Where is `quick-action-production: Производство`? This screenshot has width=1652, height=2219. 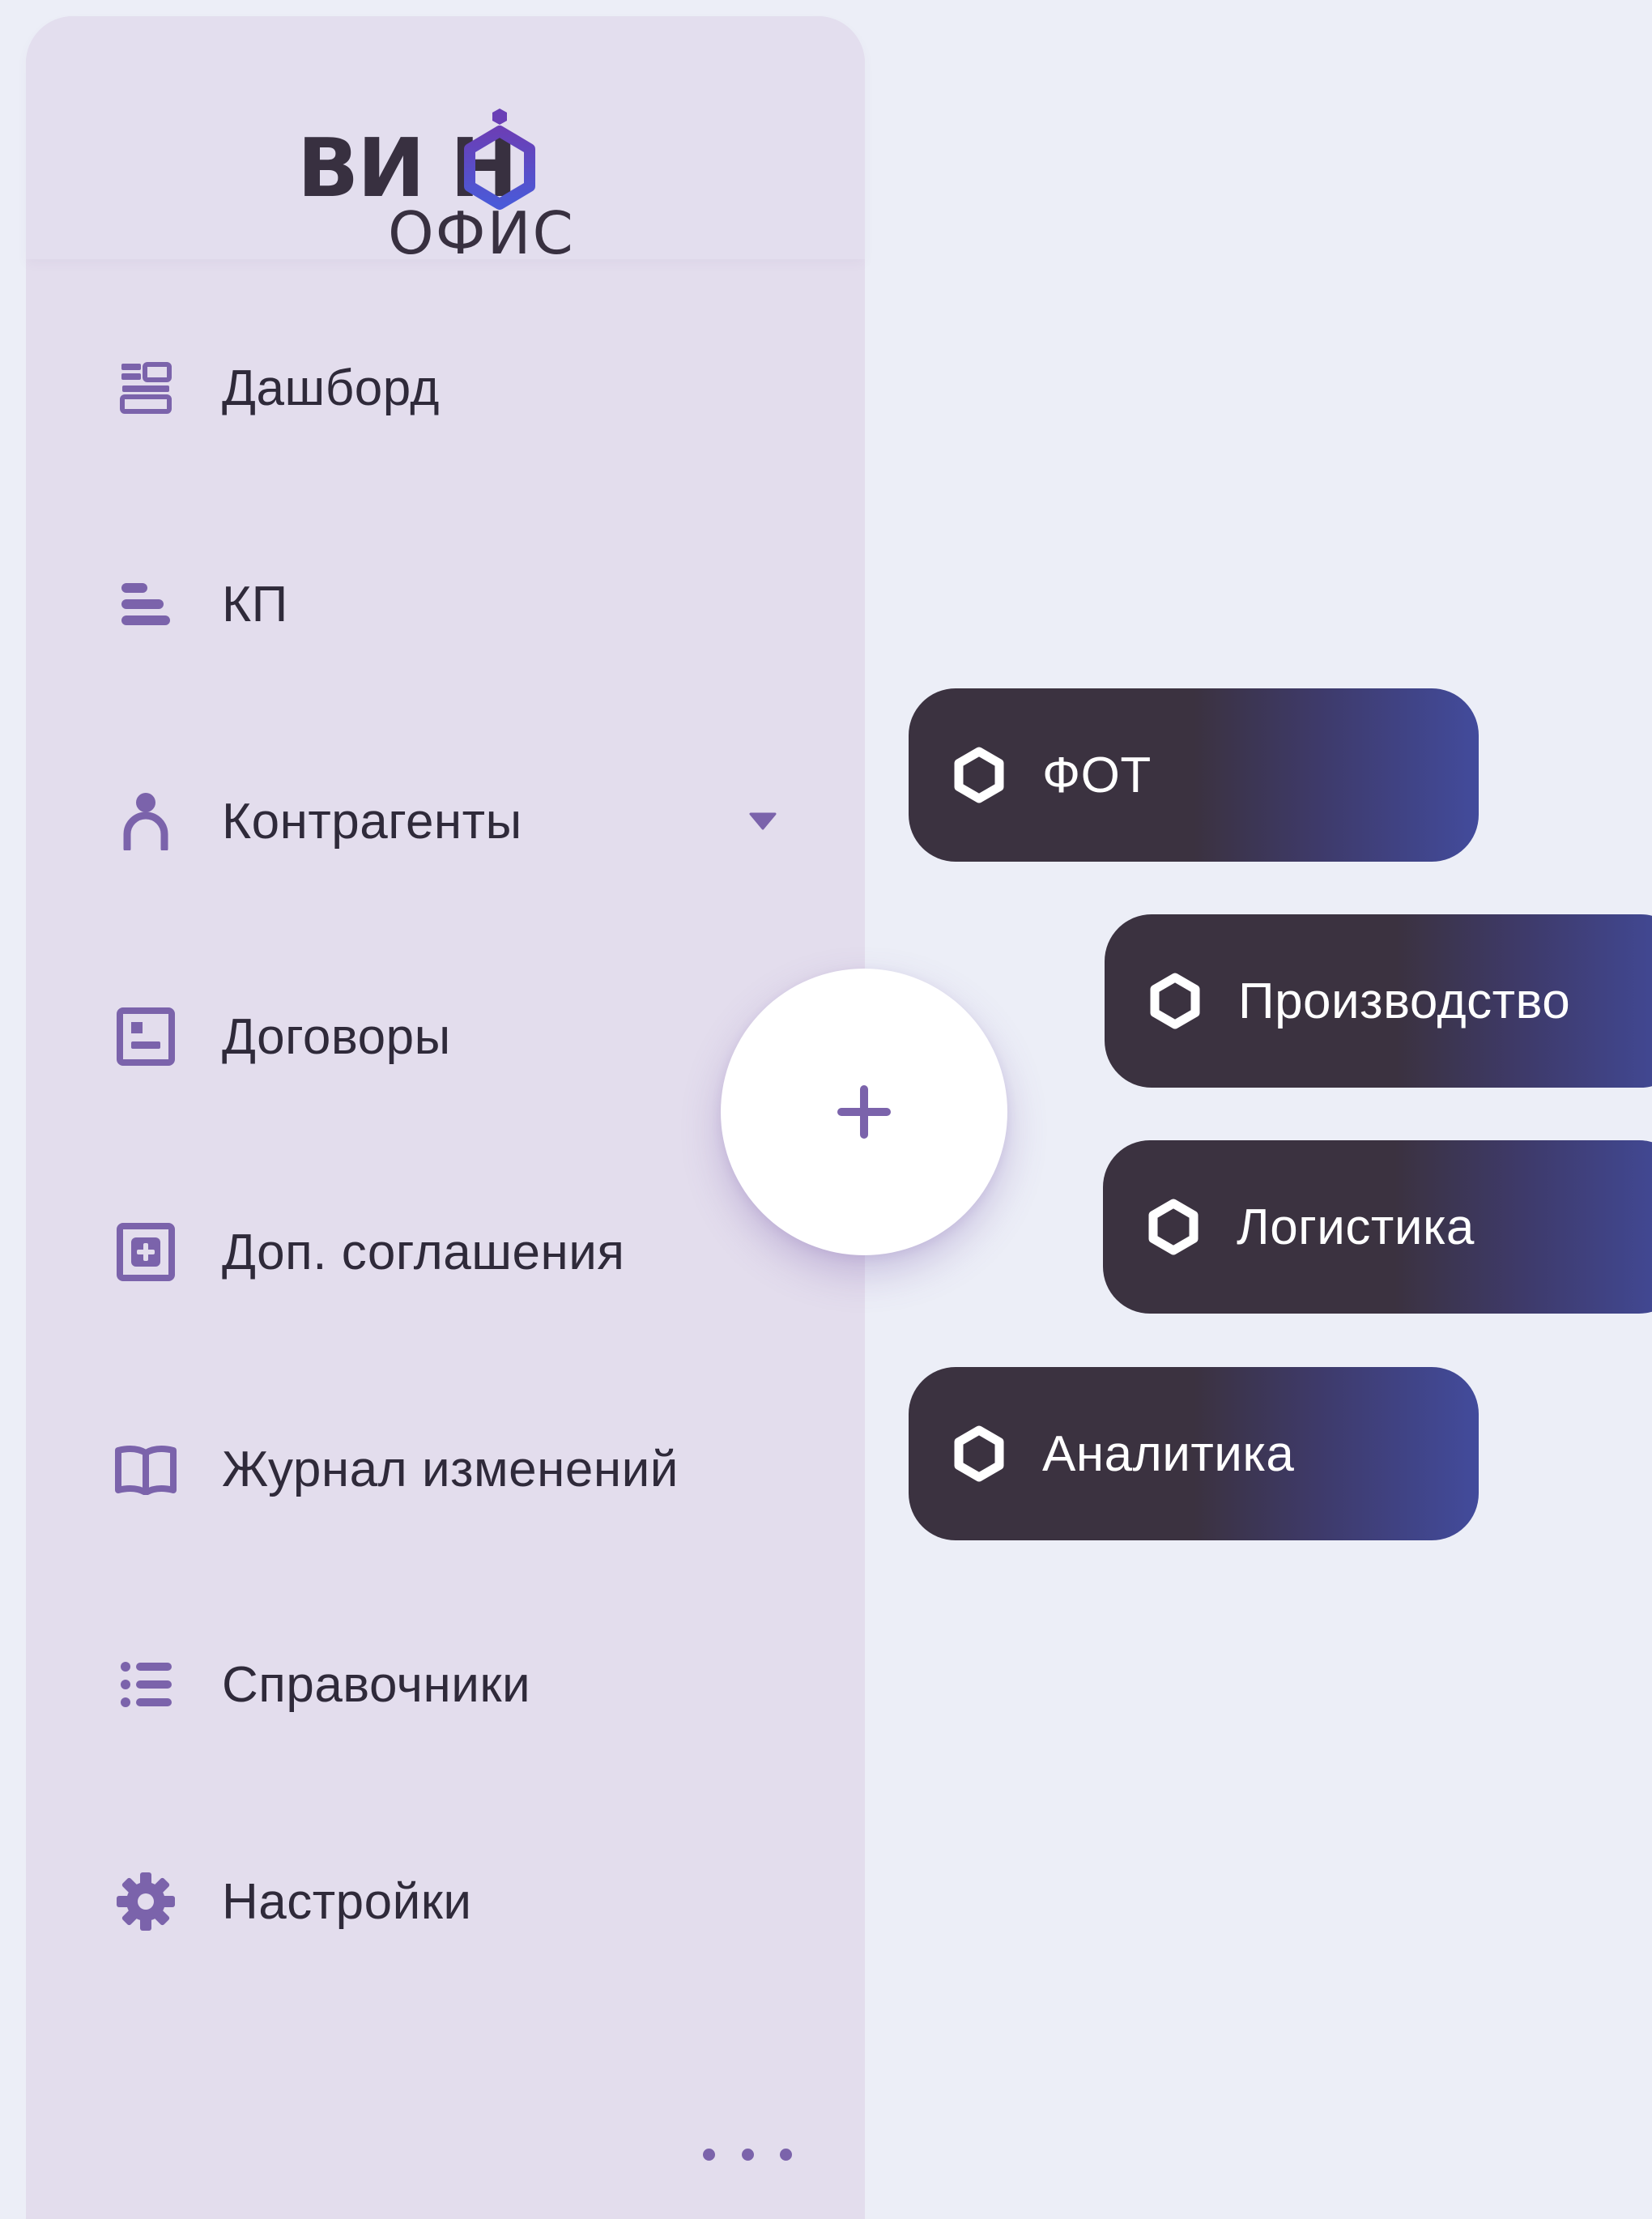 quick-action-production: Производство is located at coordinates (1378, 1001).